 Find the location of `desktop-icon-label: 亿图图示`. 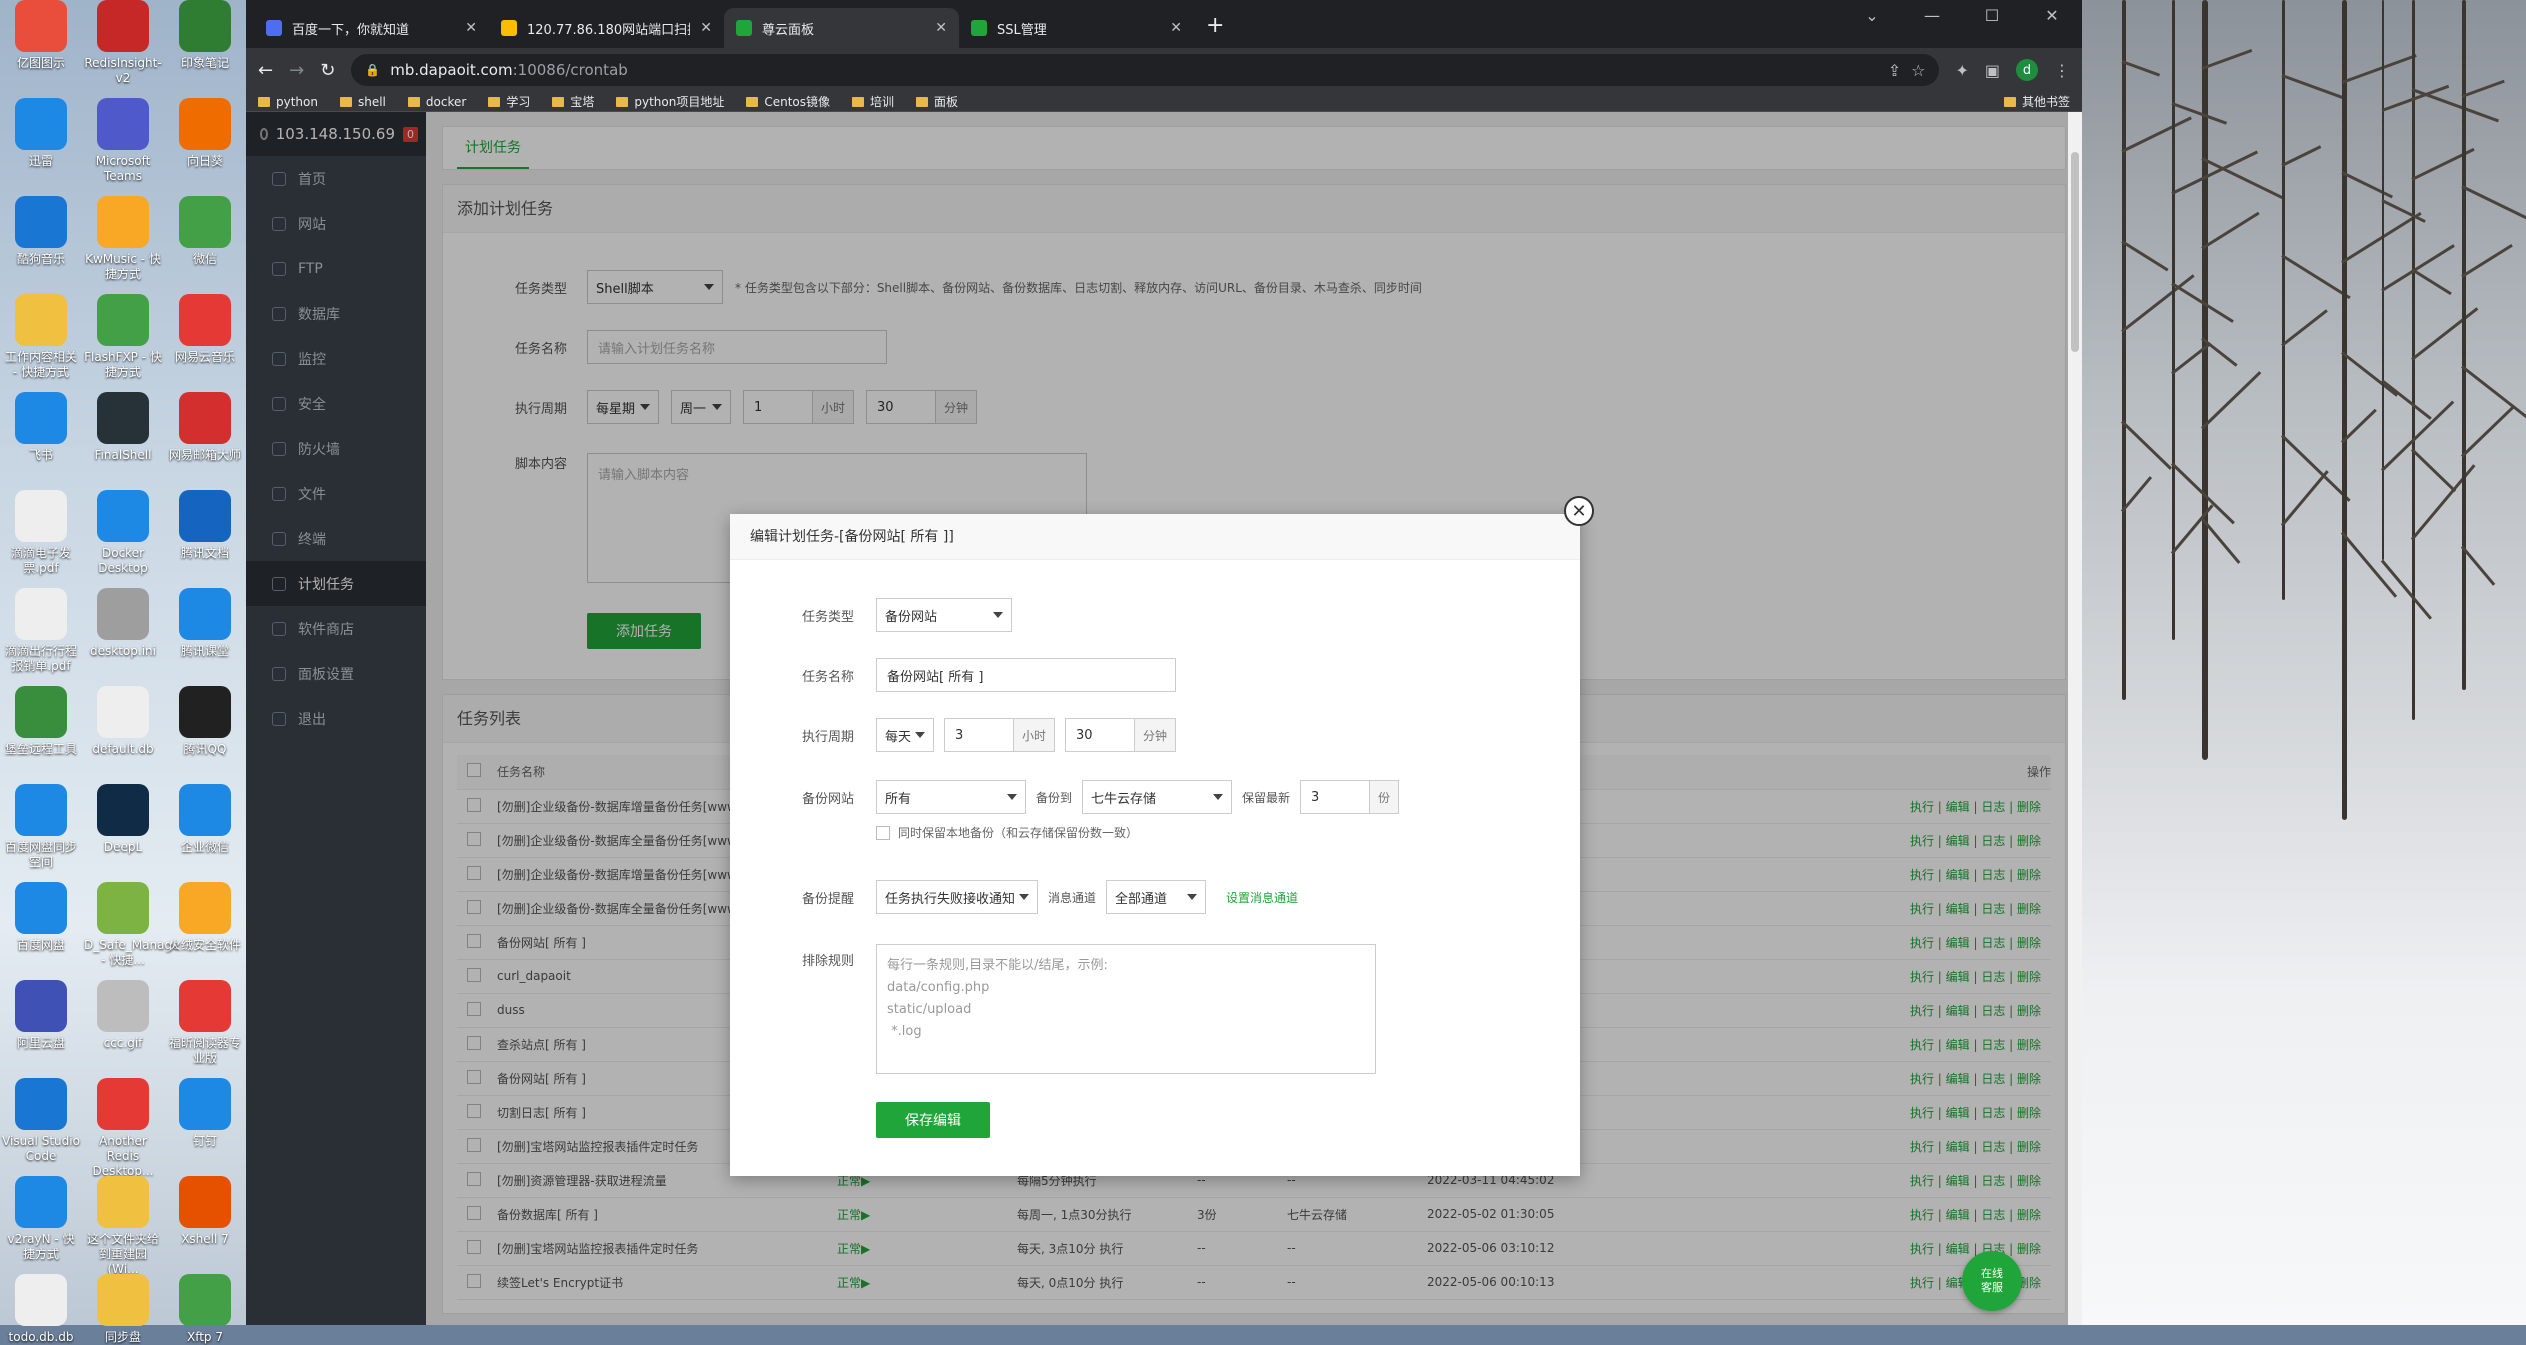

desktop-icon-label: 亿图图示 is located at coordinates (40, 63).